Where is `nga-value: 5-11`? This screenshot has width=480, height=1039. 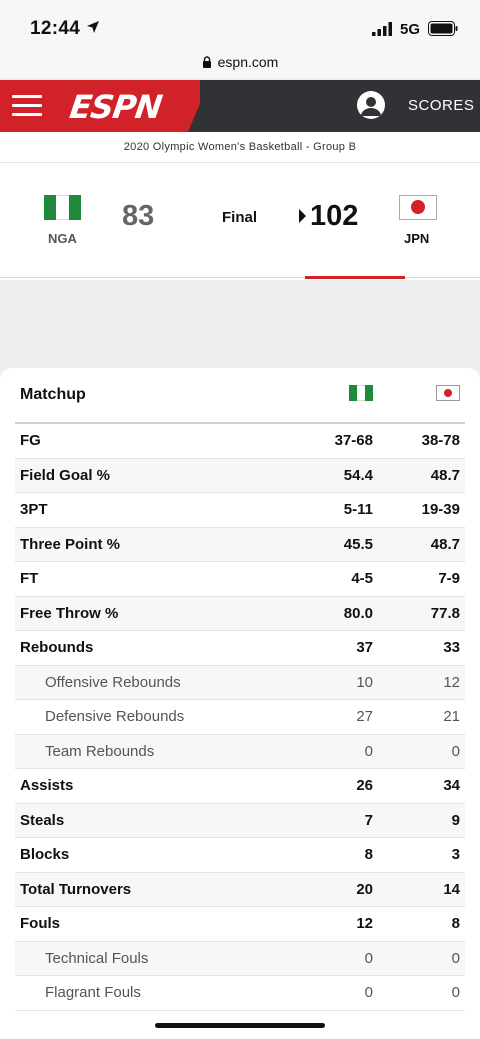 nga-value: 5-11 is located at coordinates (358, 509).